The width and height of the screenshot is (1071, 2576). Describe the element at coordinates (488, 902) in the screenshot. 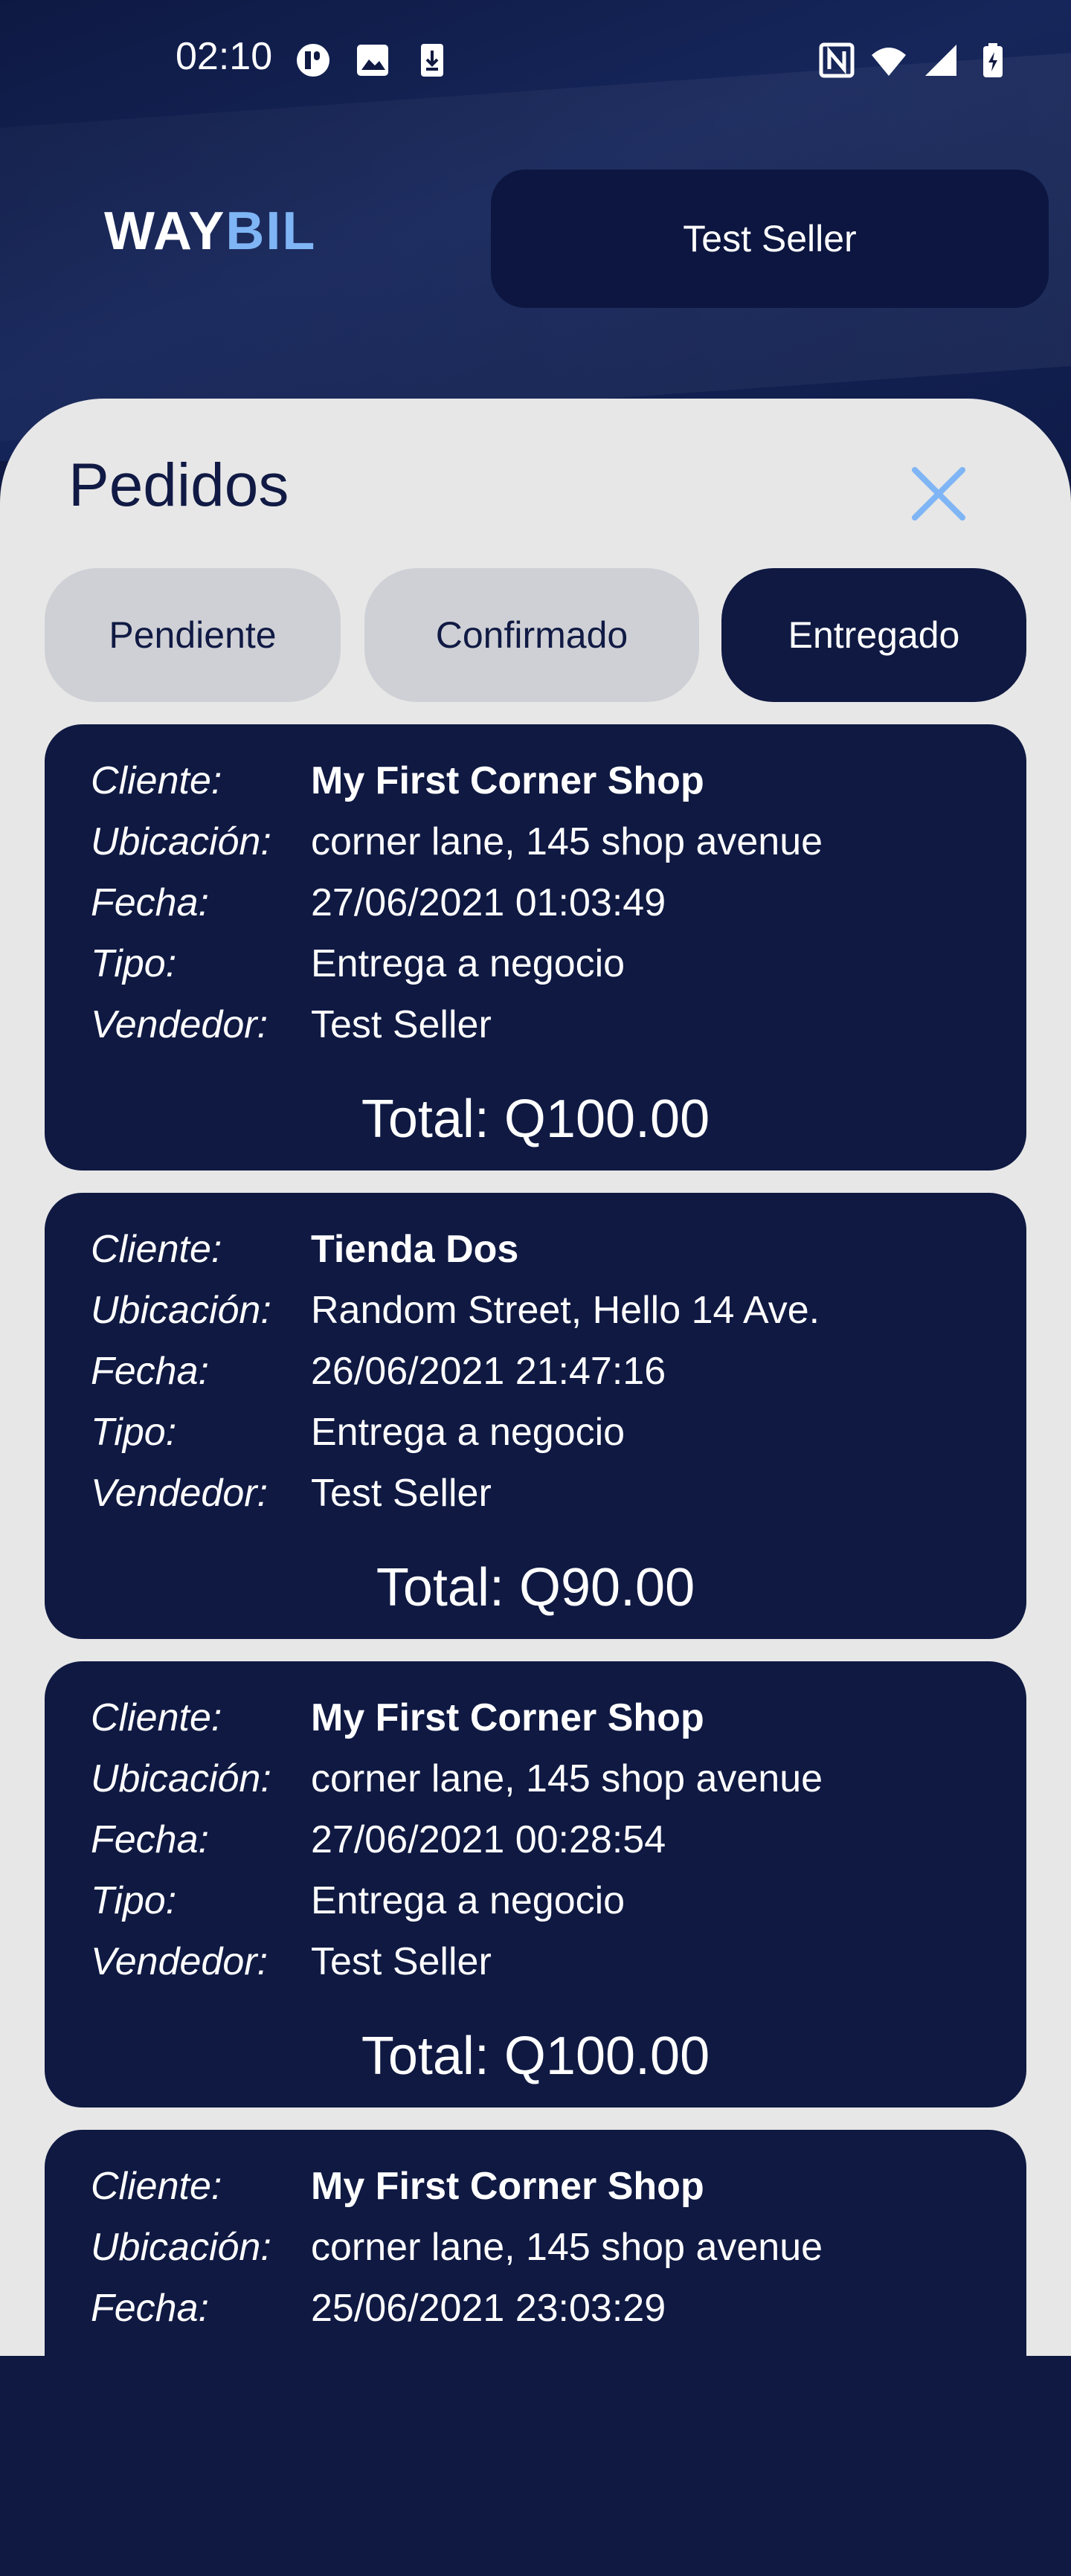

I see `fecha-value: 27/06/2021 01:03:49` at that location.